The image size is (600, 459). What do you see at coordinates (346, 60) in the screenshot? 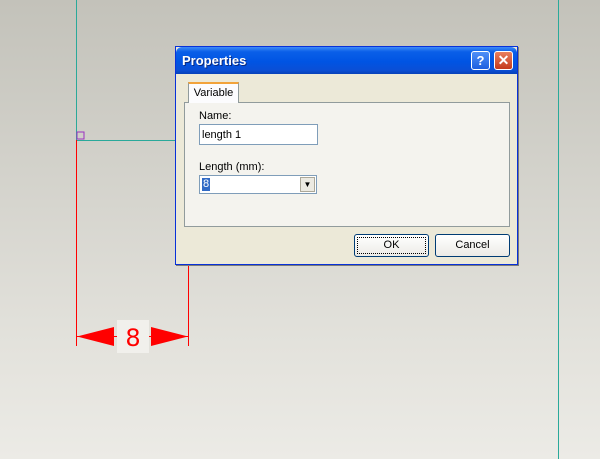
I see `dialog-titlebar: Properties ? ✕` at bounding box center [346, 60].